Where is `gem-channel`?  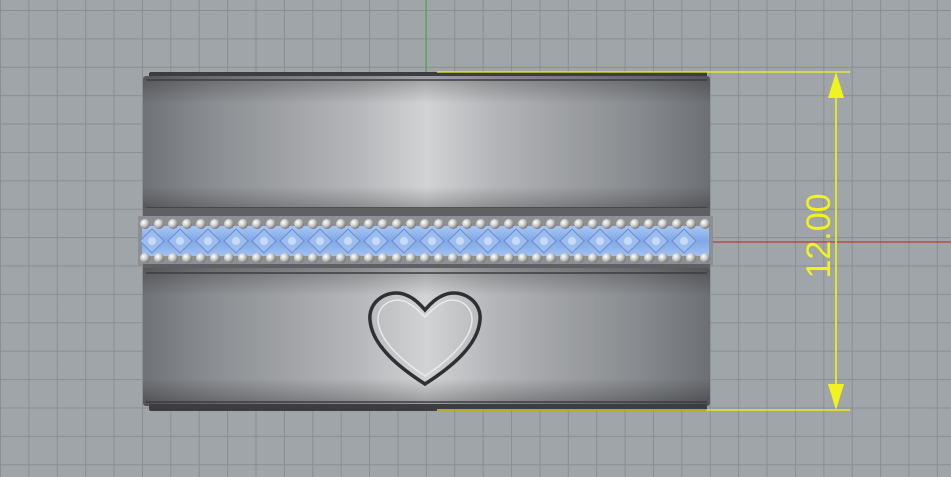
gem-channel is located at coordinates (425, 241).